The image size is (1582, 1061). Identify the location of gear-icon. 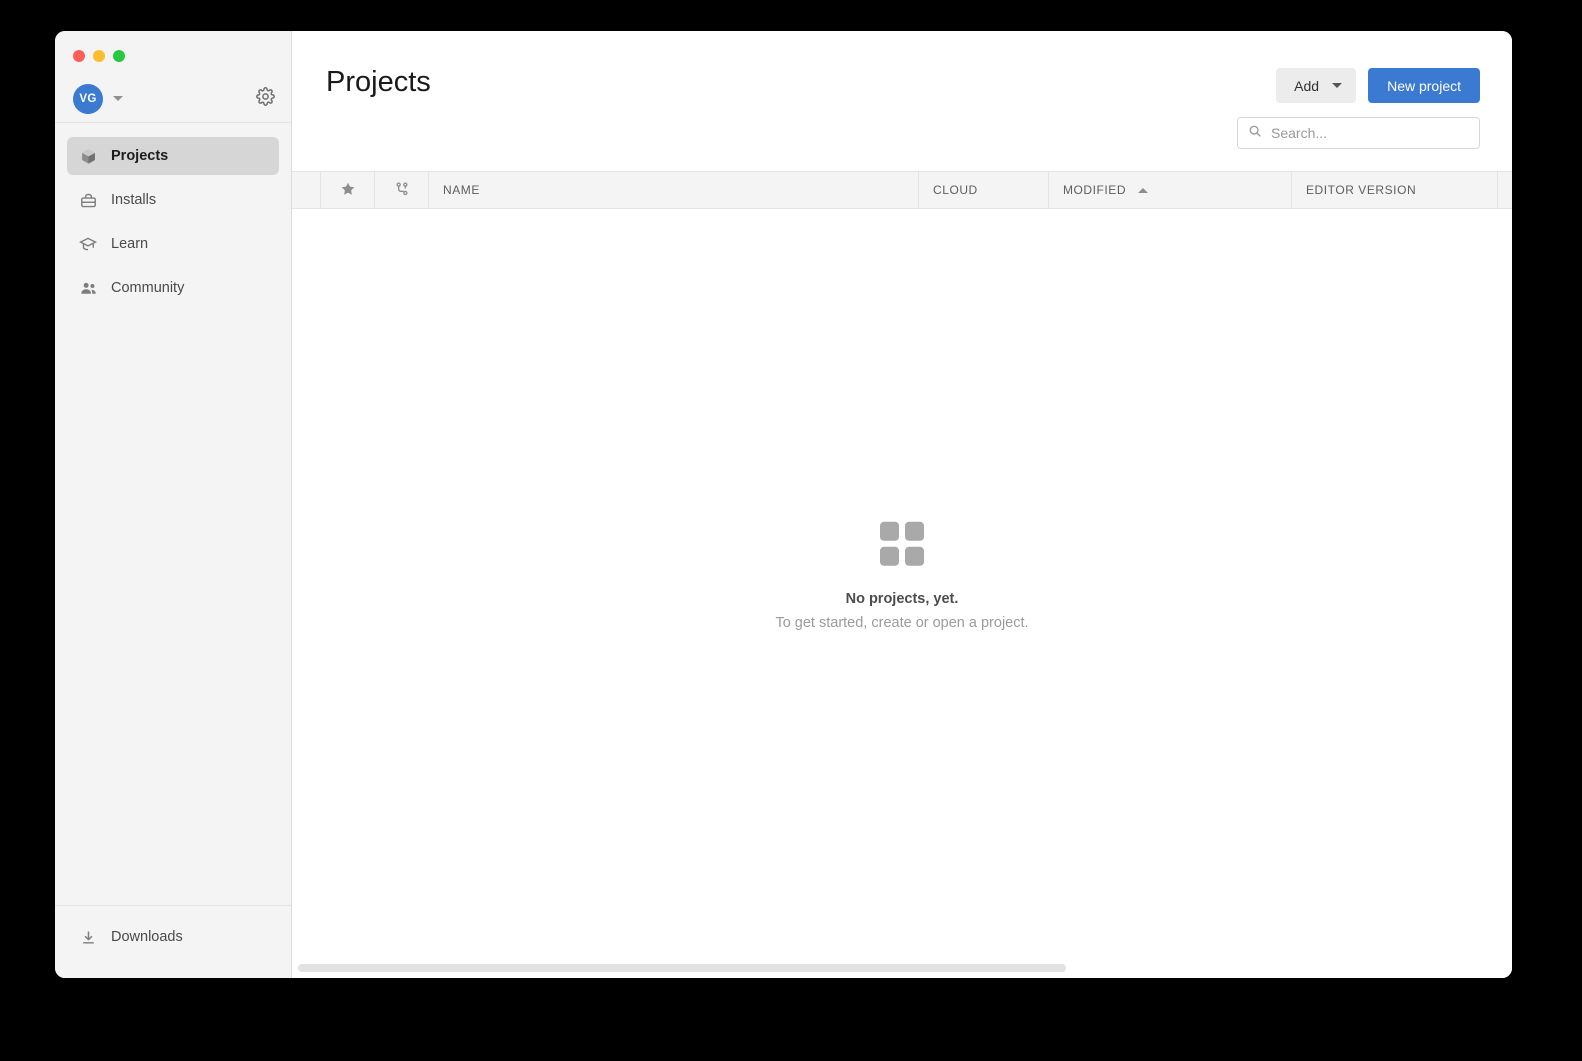
(265, 98).